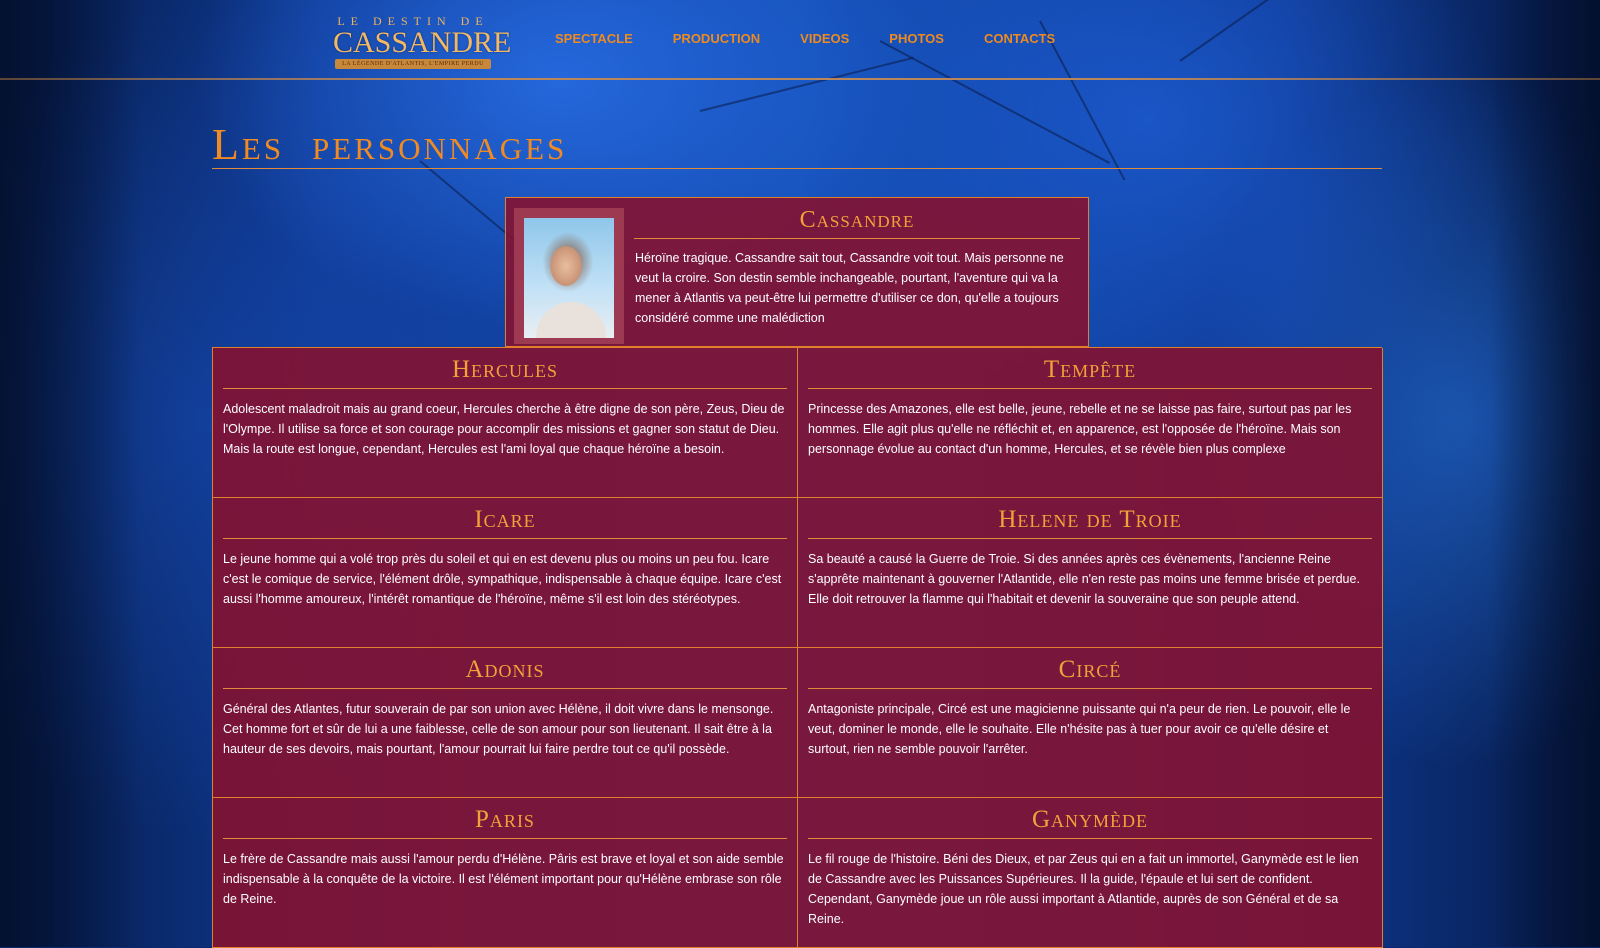  What do you see at coordinates (1019, 39) in the screenshot?
I see `nav-link-contacts: CONTACTS` at bounding box center [1019, 39].